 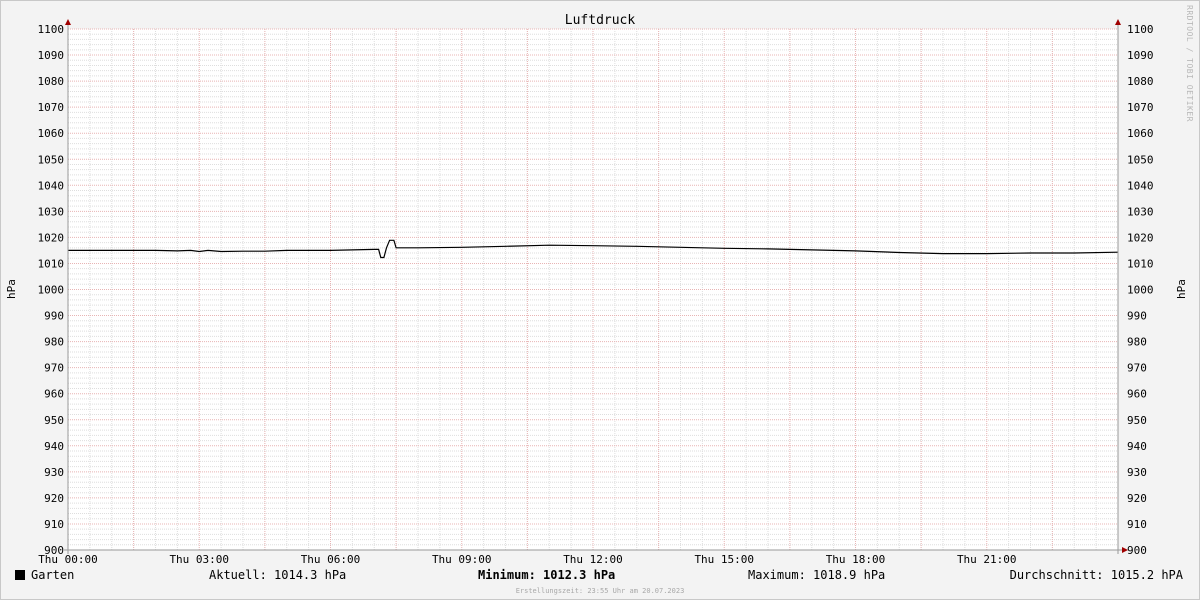 What do you see at coordinates (1140, 29) in the screenshot?
I see `y-tick-label-right: 1100` at bounding box center [1140, 29].